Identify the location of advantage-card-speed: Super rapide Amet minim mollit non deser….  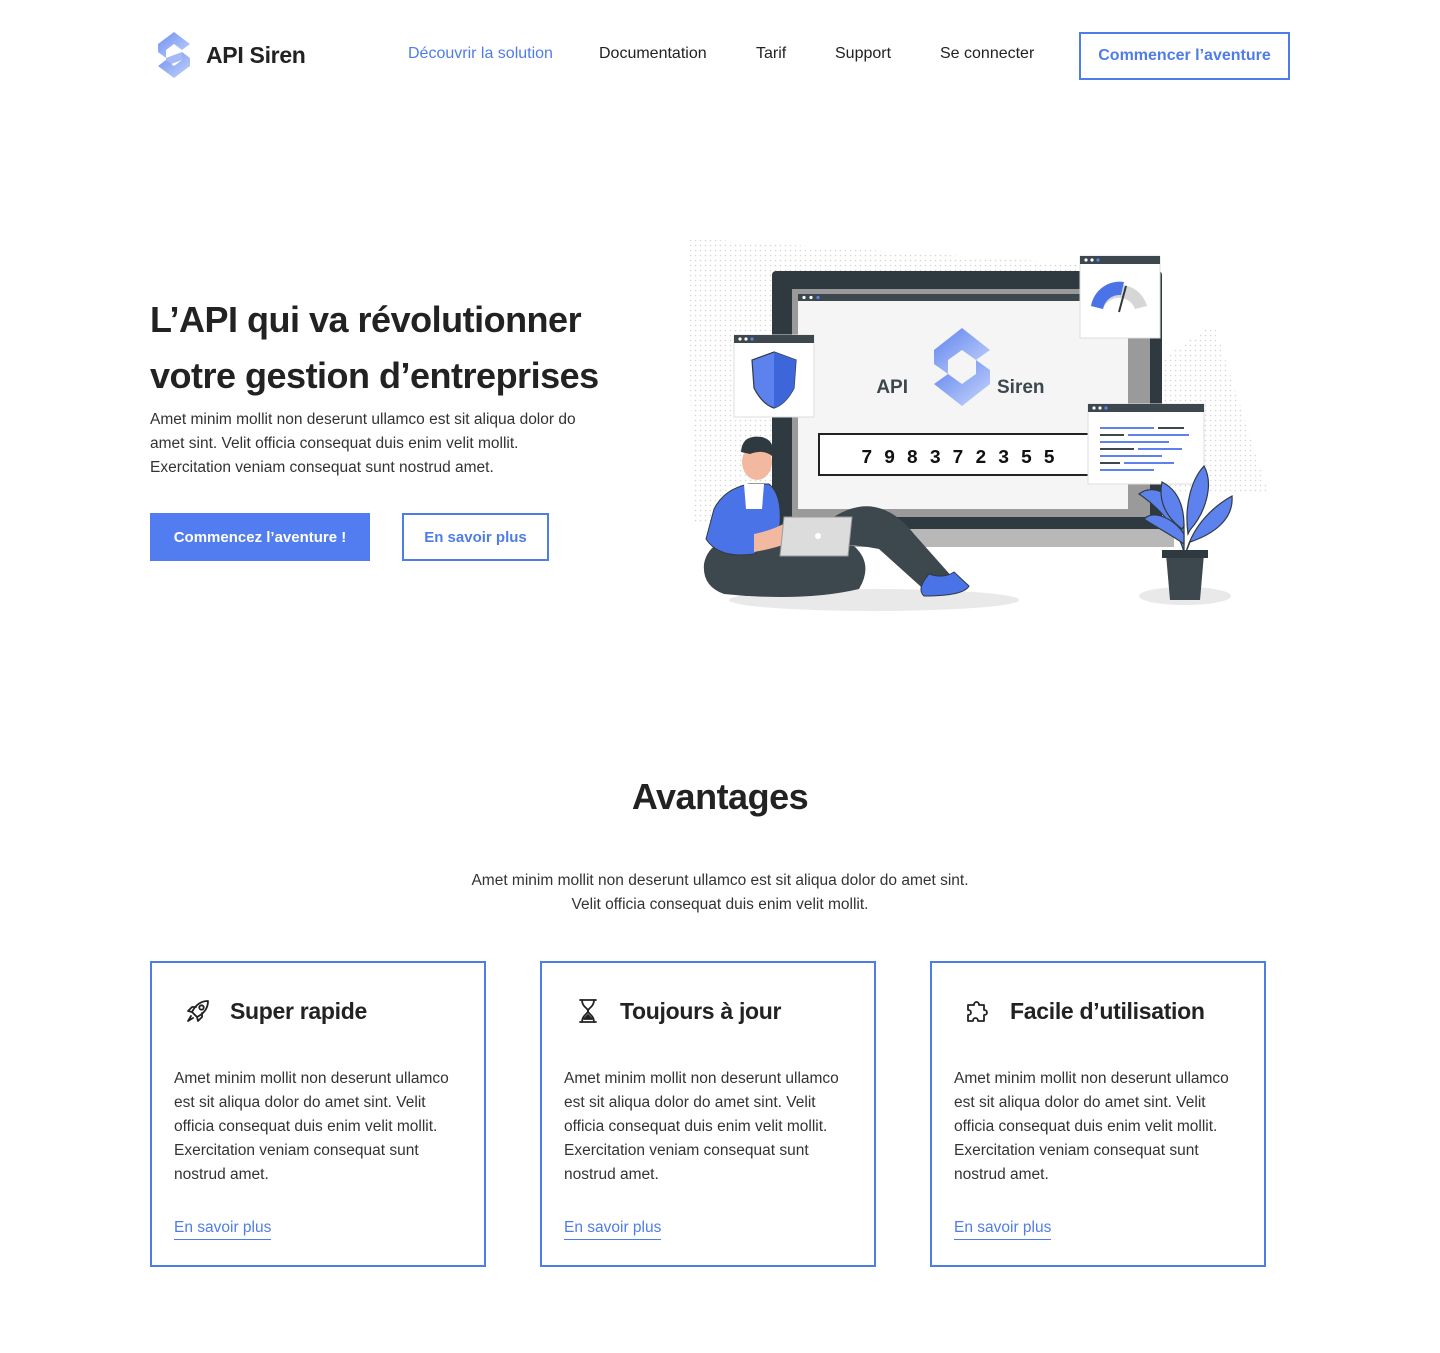
(318, 1114).